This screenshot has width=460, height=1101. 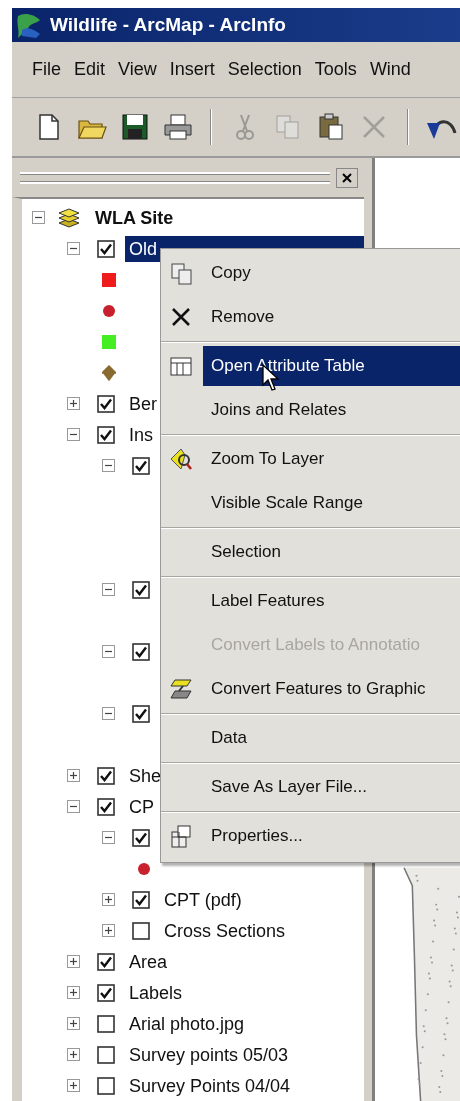 What do you see at coordinates (210, 1085) in the screenshot?
I see `layer-name: Survey Points 04/04` at bounding box center [210, 1085].